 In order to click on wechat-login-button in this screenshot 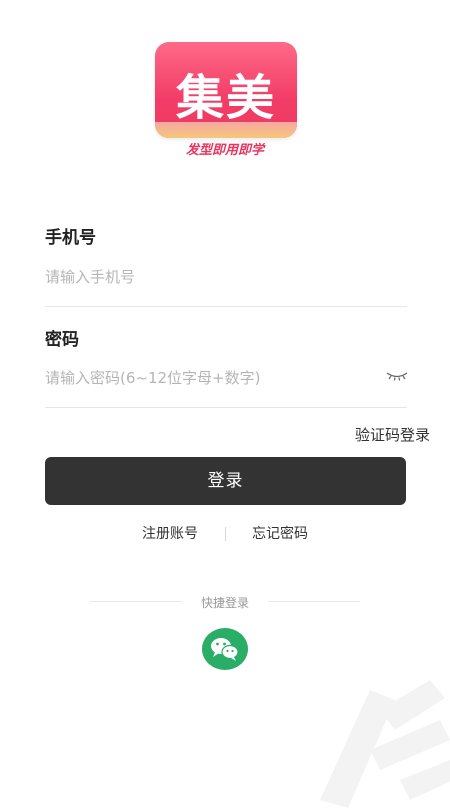, I will do `click(225, 649)`.